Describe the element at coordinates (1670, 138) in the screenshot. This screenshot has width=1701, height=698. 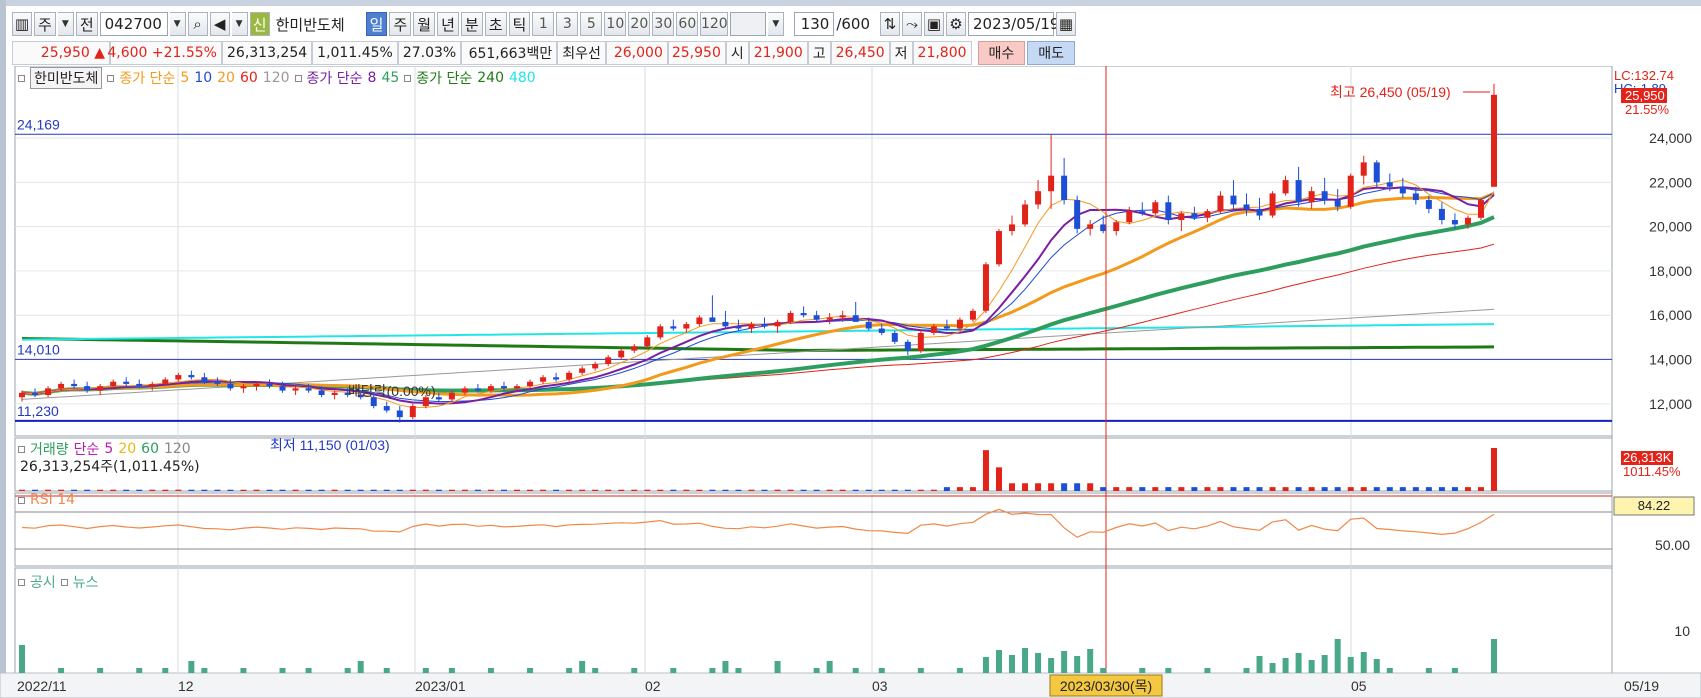
I see `y-tick-label: 24,000` at that location.